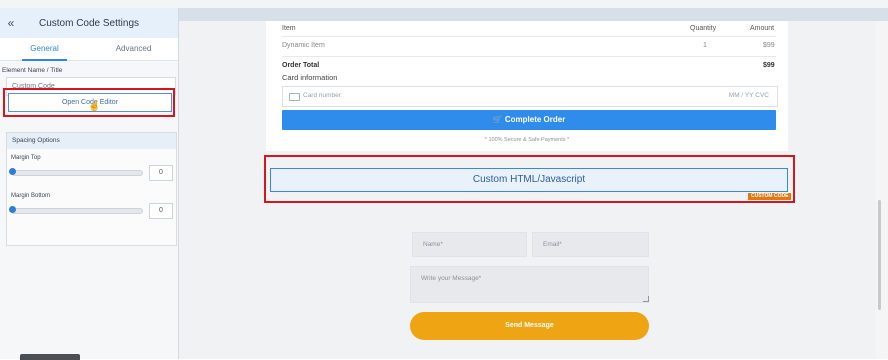 The height and width of the screenshot is (360, 888). Describe the element at coordinates (762, 28) in the screenshot. I see `col-amount-header: Amount` at that location.